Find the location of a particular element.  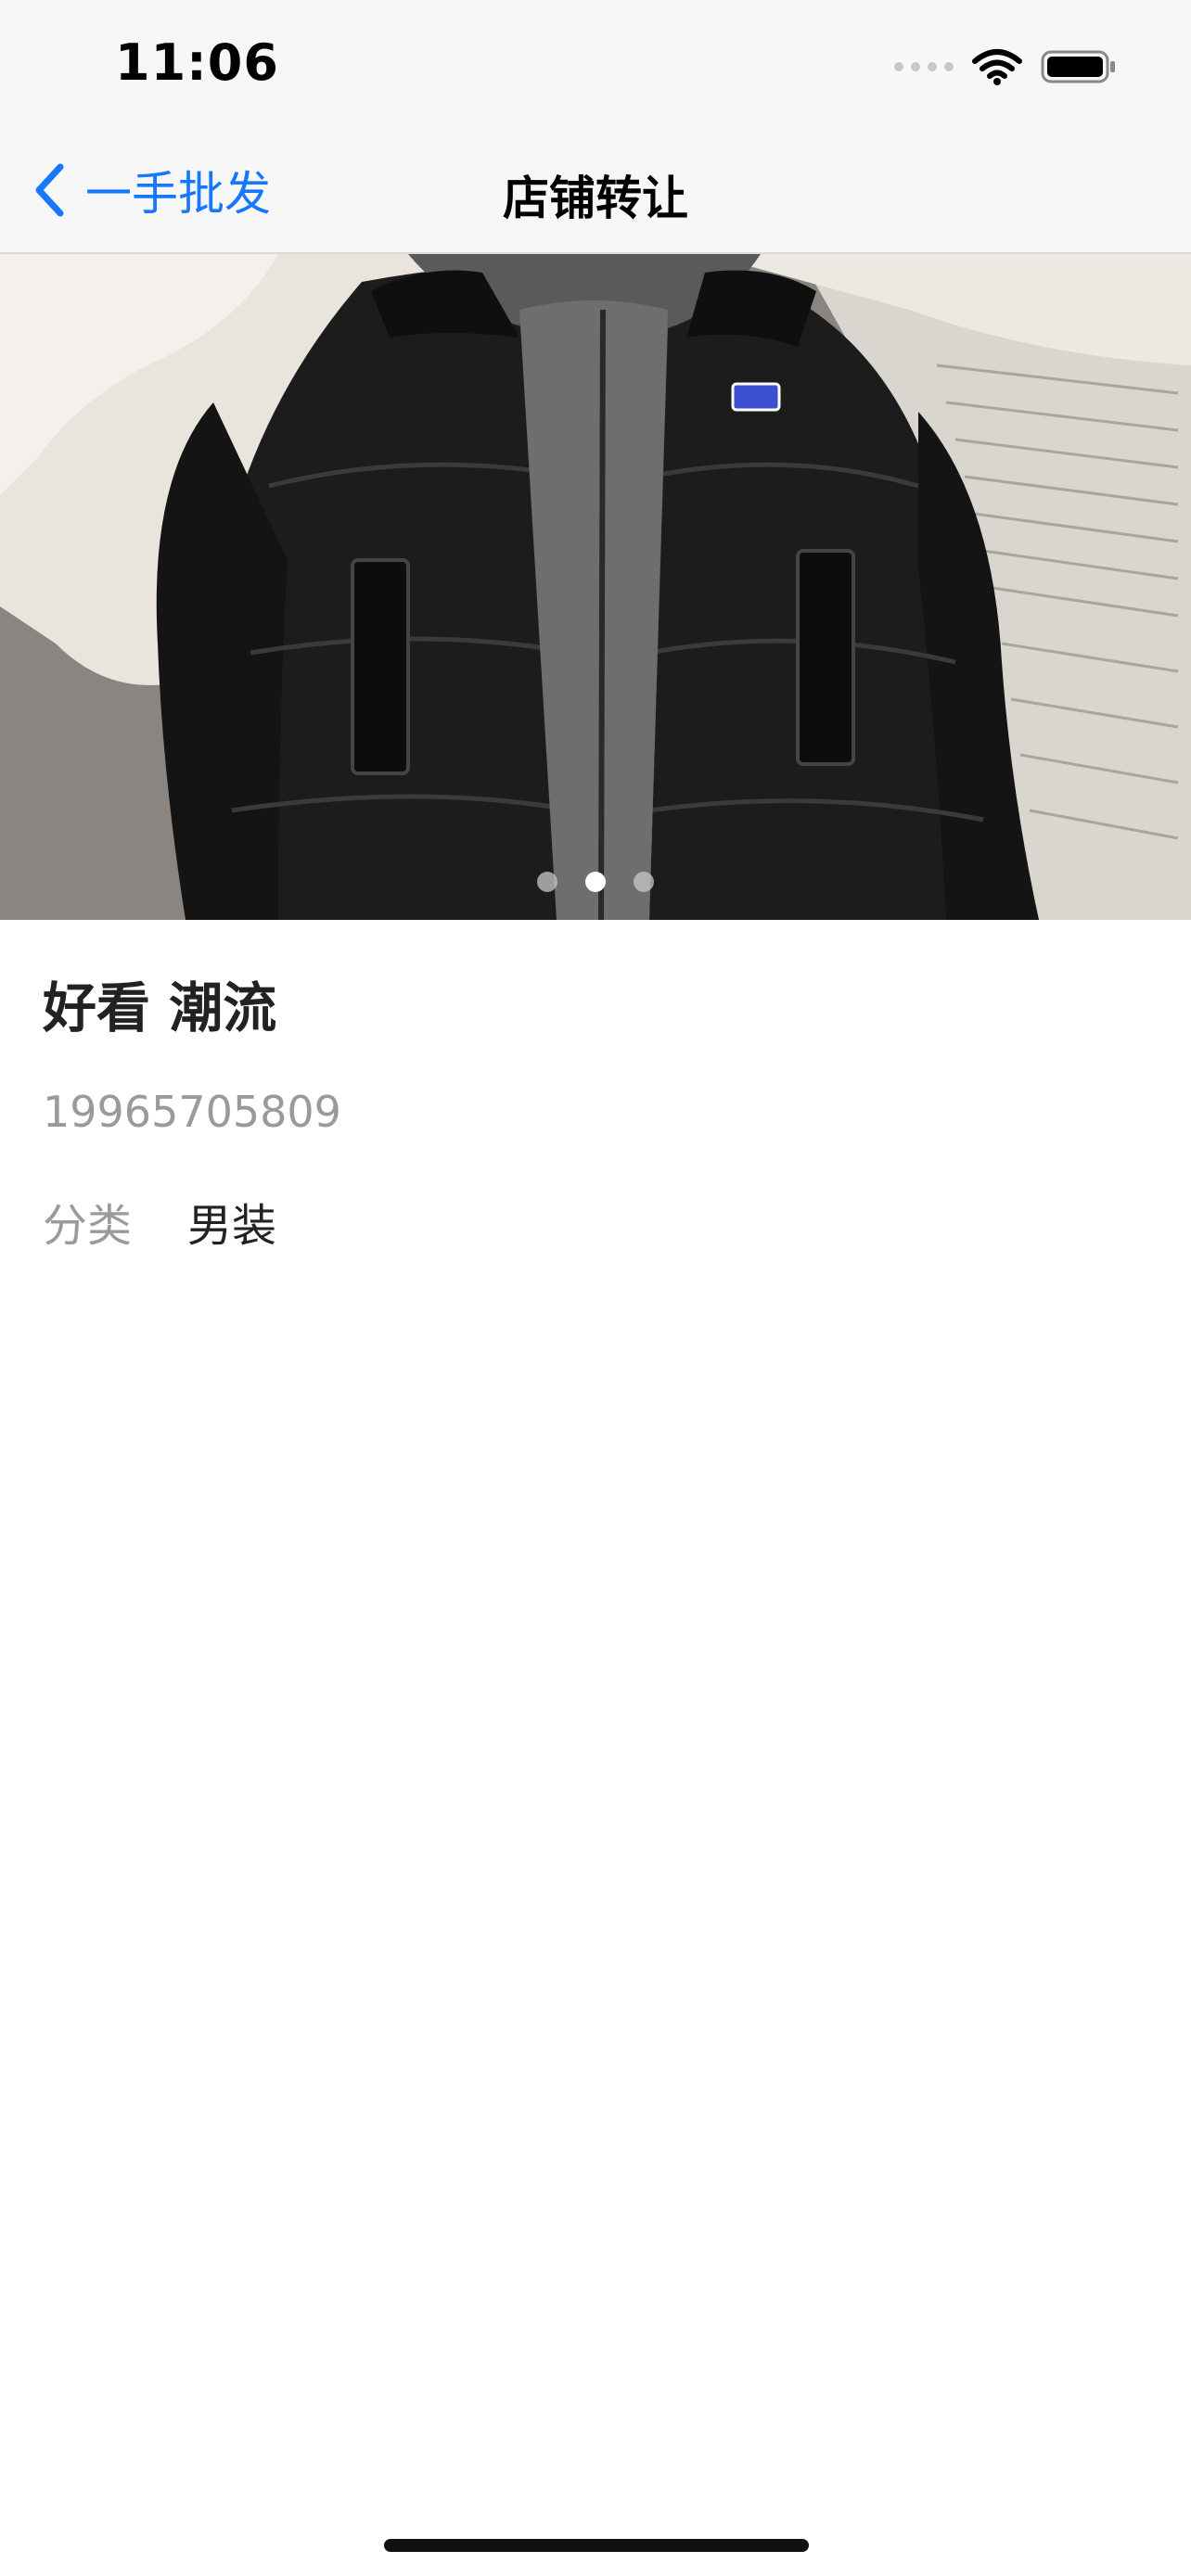

top-bar: 11:06 一手批发 店铺转让 is located at coordinates (595, 127).